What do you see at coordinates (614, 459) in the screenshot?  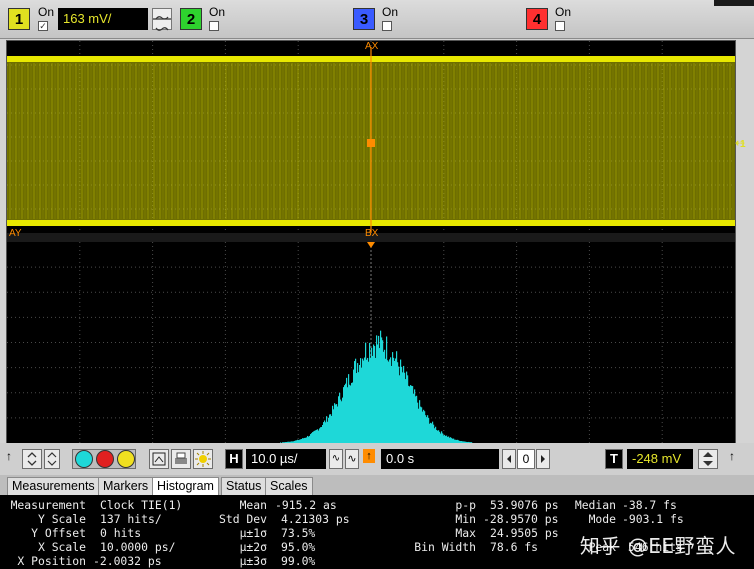 I see `trigger-button: T` at bounding box center [614, 459].